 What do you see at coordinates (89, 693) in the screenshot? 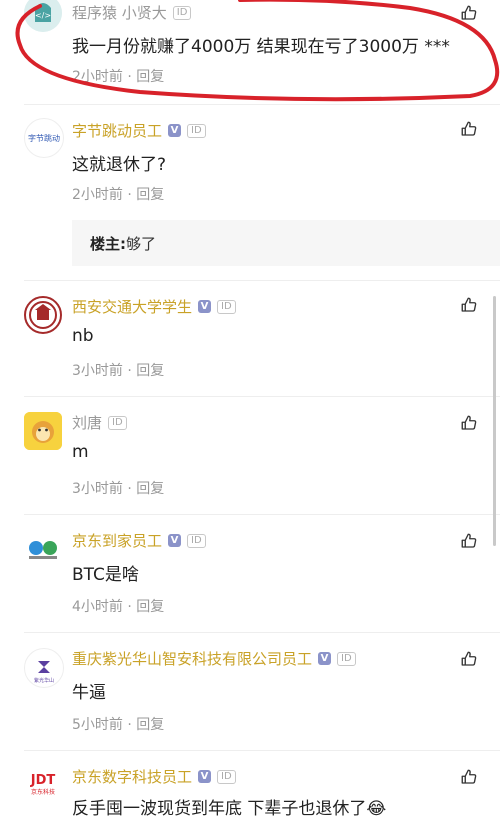
I see `comment-text: 牛逼` at bounding box center [89, 693].